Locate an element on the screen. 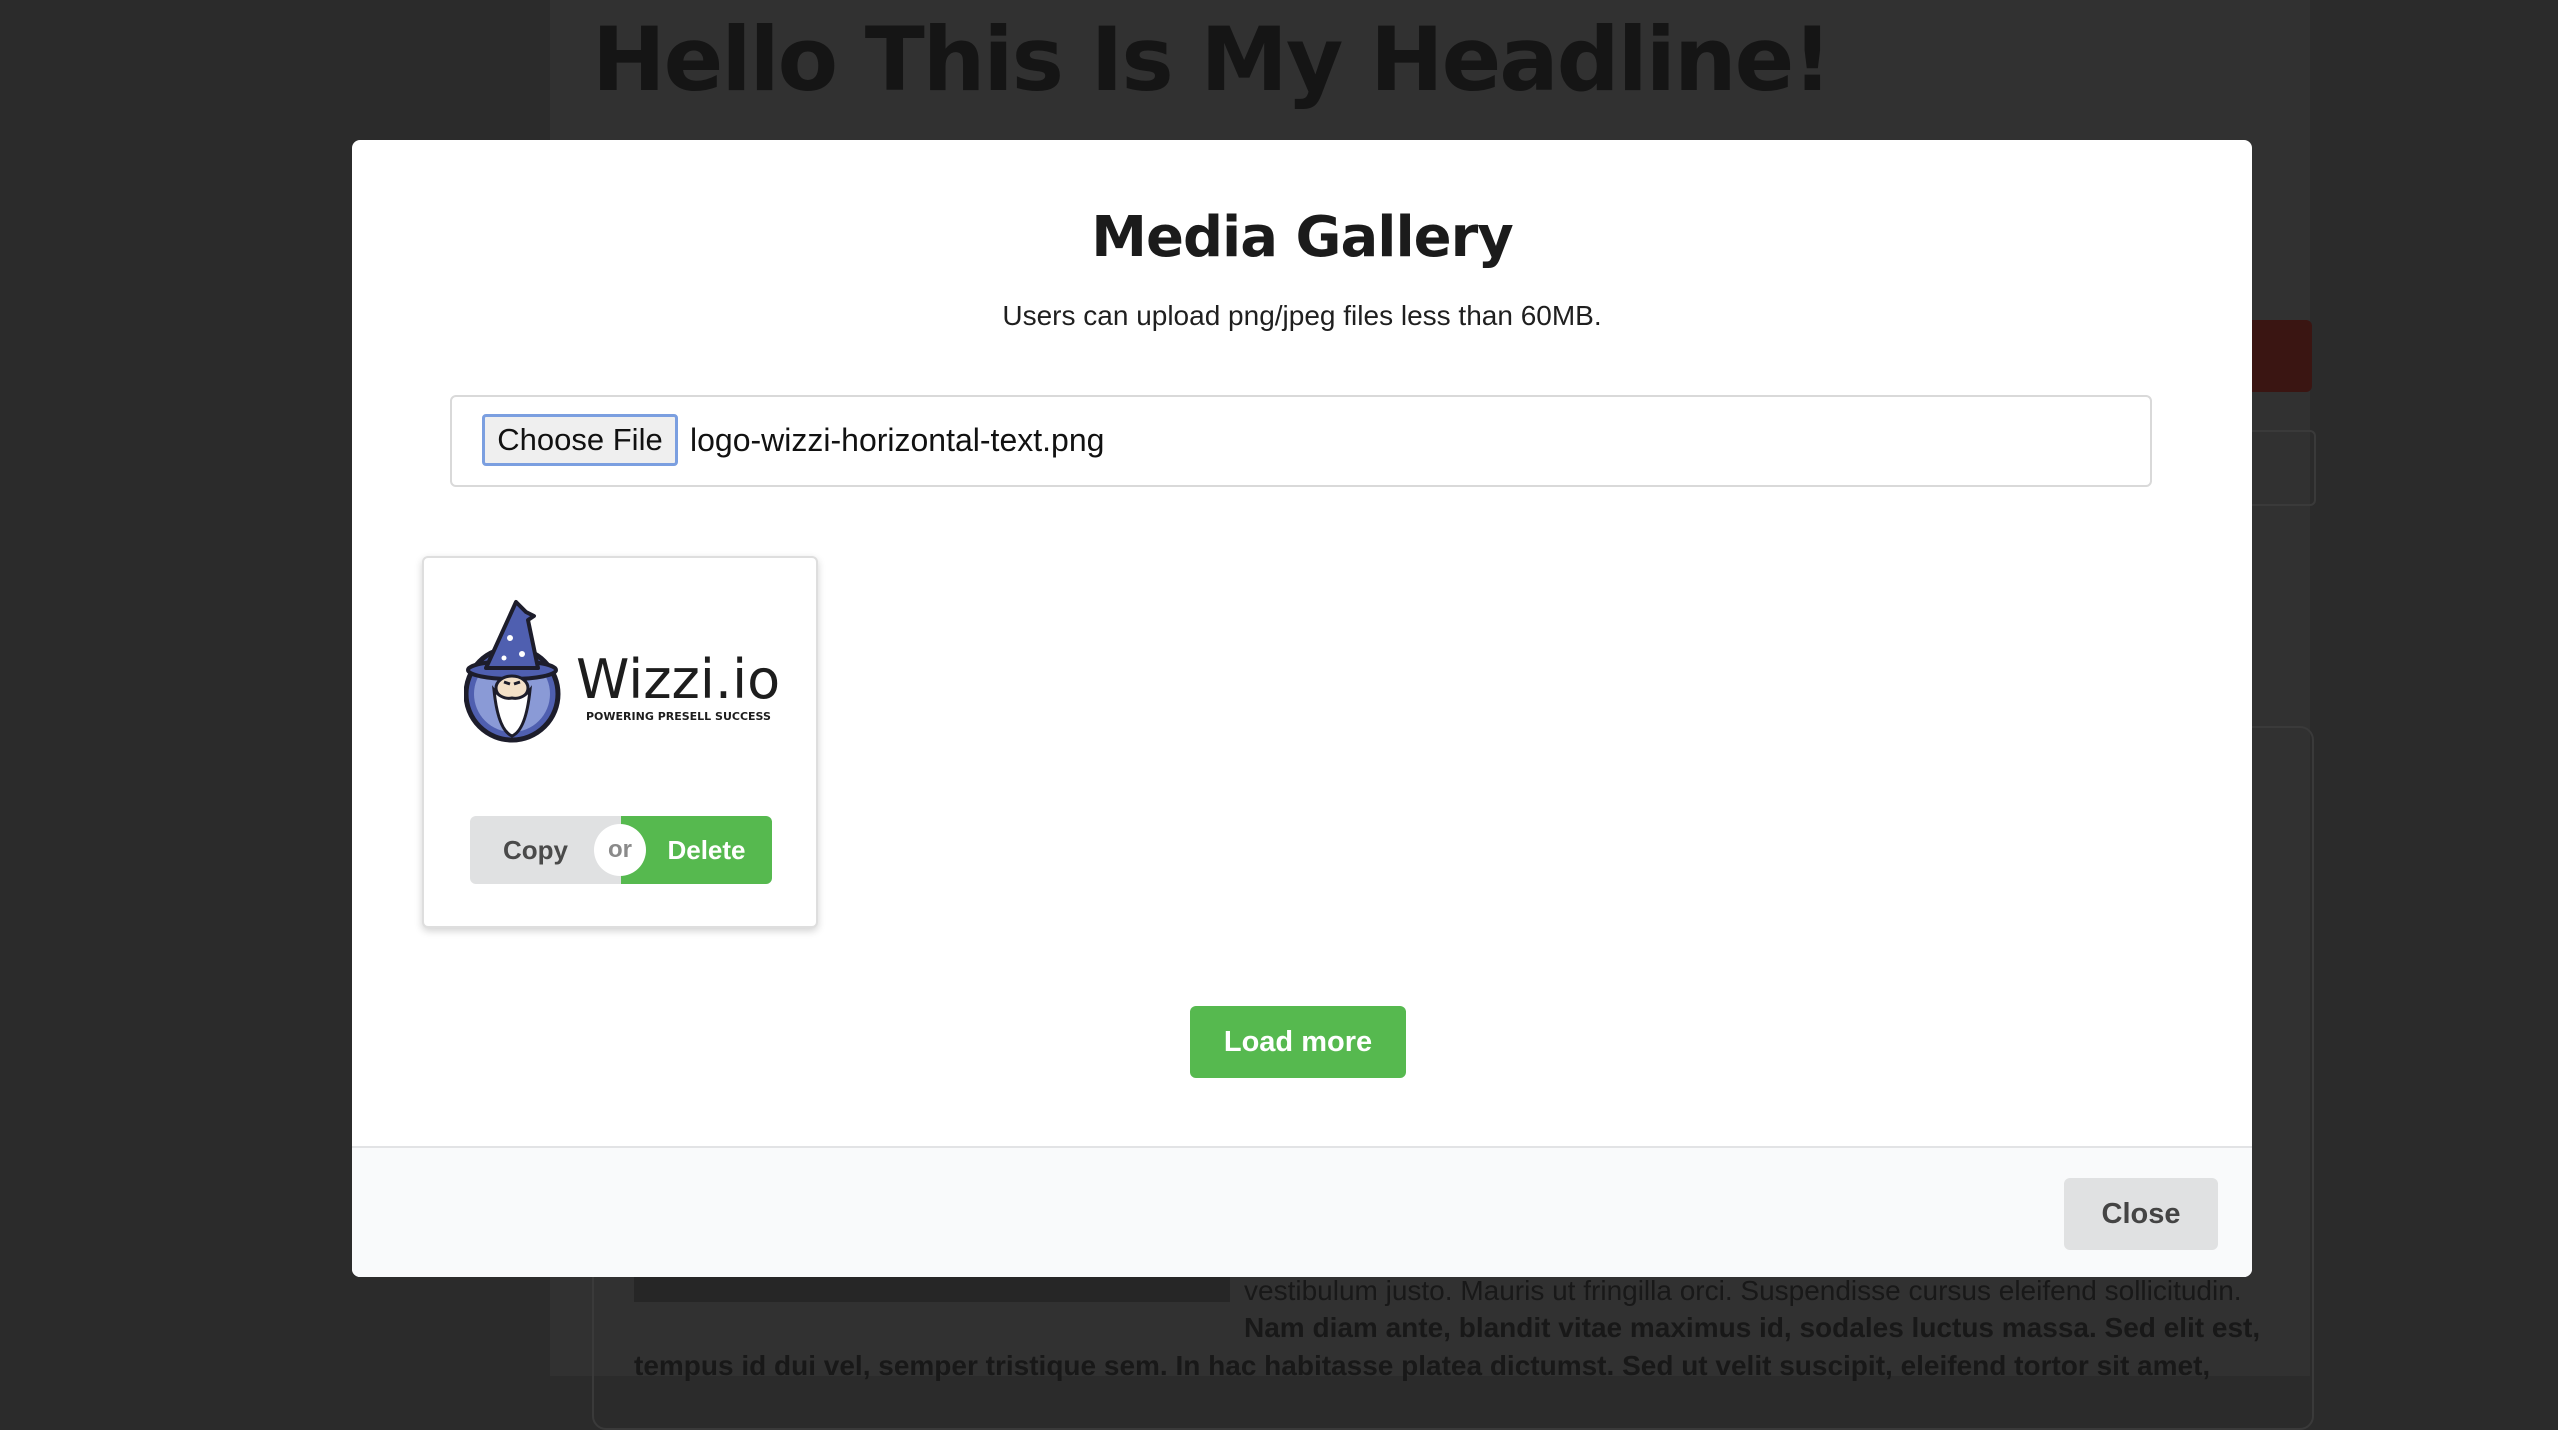  item-actions: Copy Delete or is located at coordinates (621, 850).